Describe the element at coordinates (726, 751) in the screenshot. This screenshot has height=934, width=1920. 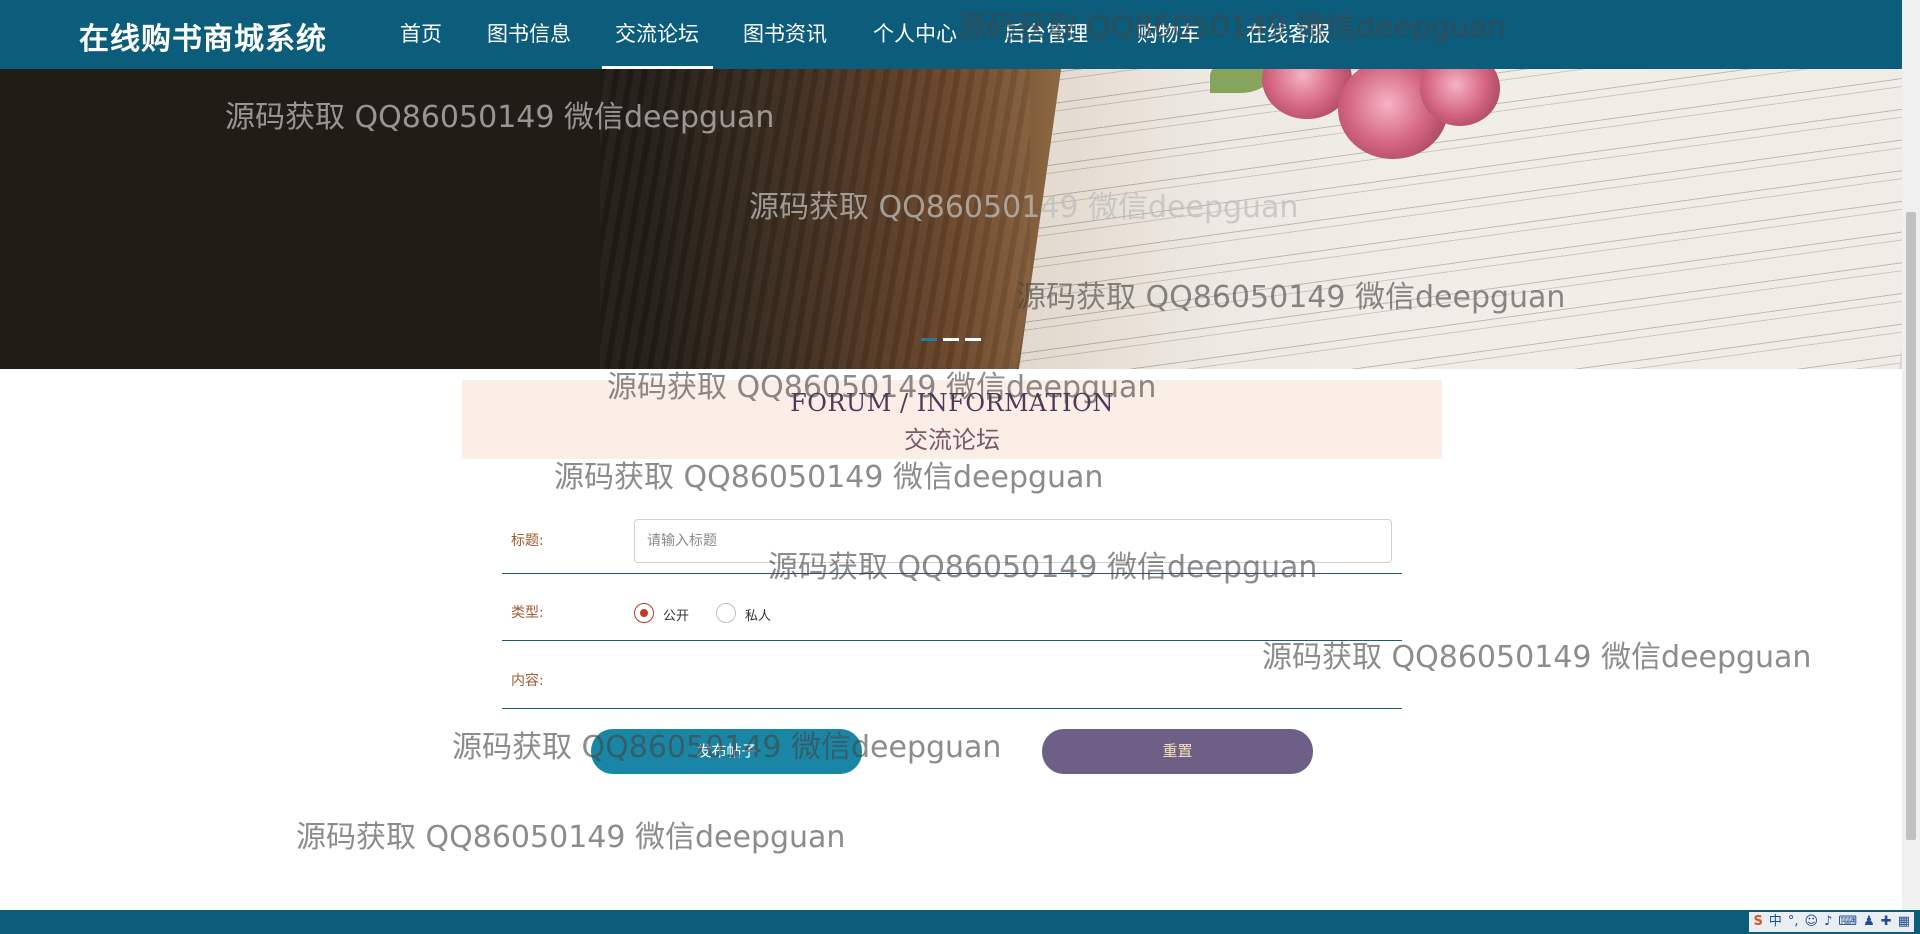
I see `submit-post-button: 发布帖子` at that location.